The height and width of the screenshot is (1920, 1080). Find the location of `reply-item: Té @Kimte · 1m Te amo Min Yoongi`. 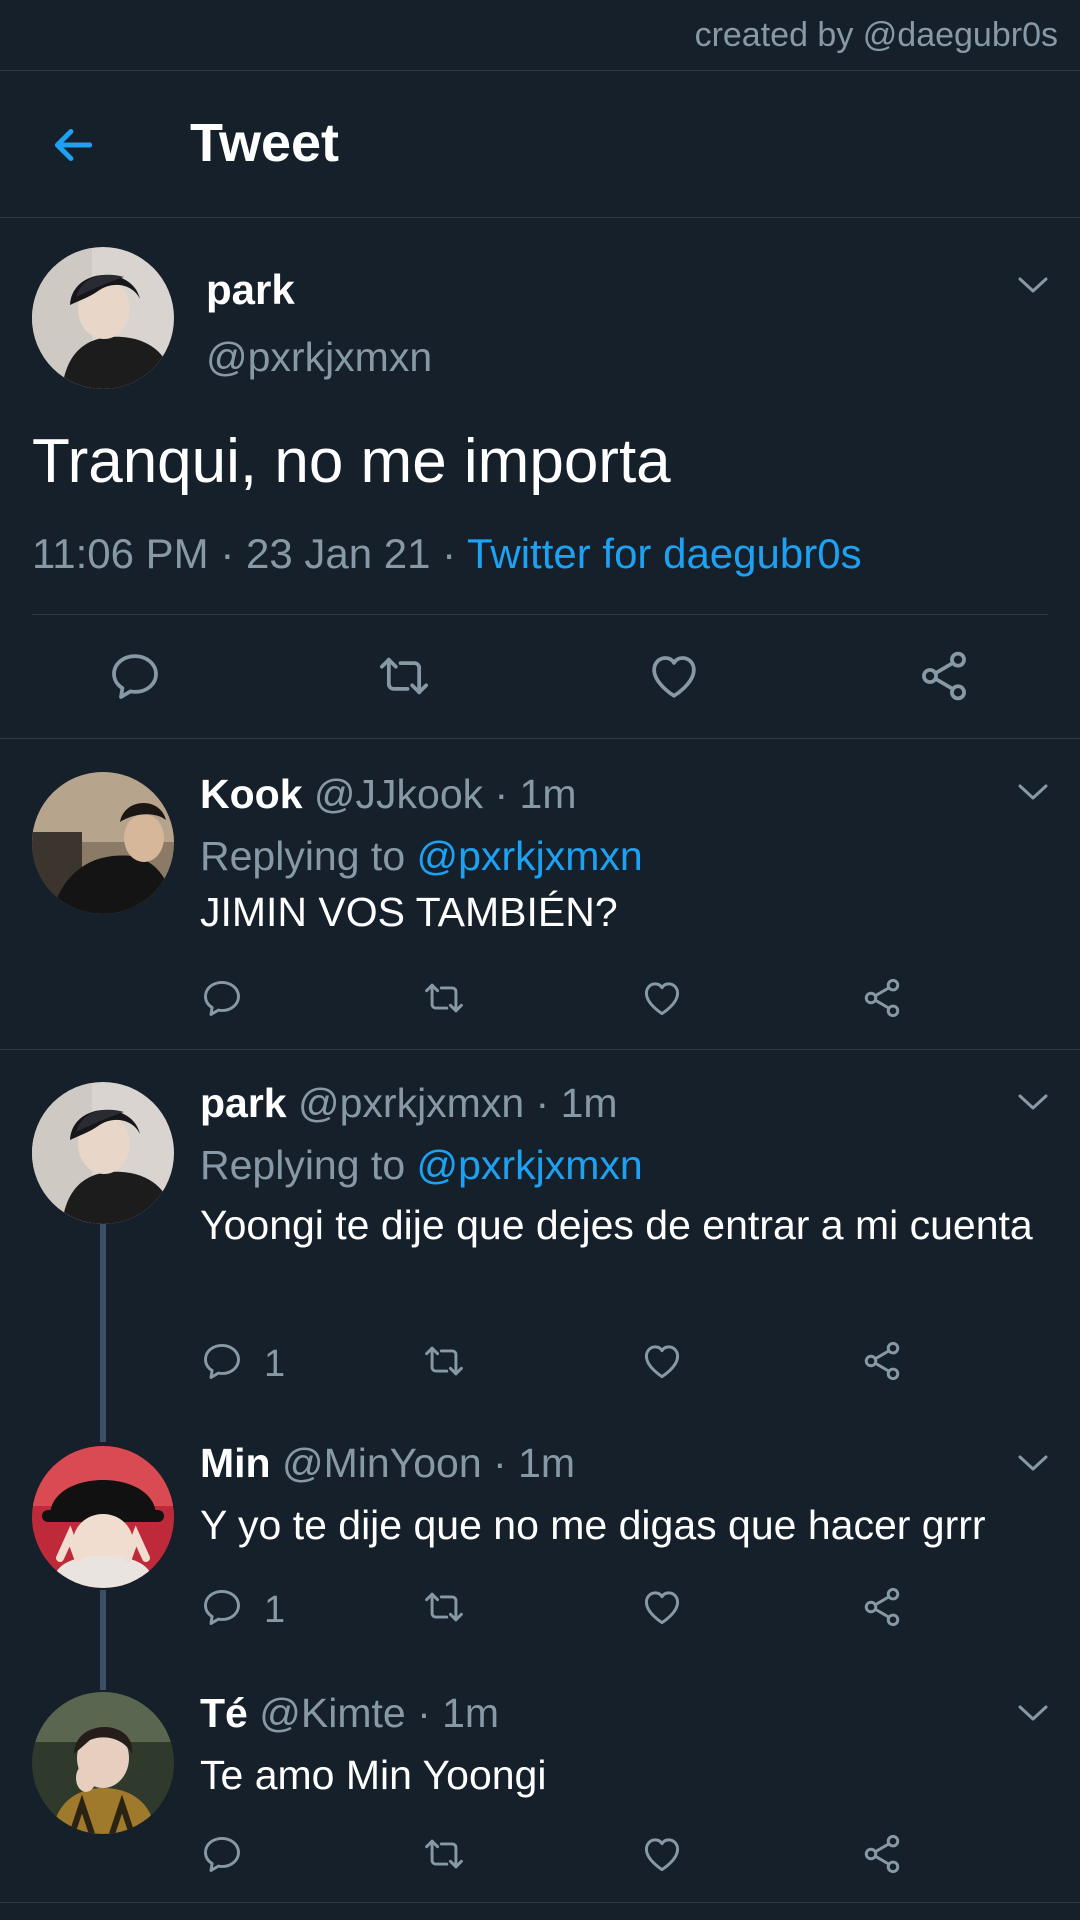

reply-item: Té @Kimte · 1m Te amo Min Yoongi is located at coordinates (540, 1780).